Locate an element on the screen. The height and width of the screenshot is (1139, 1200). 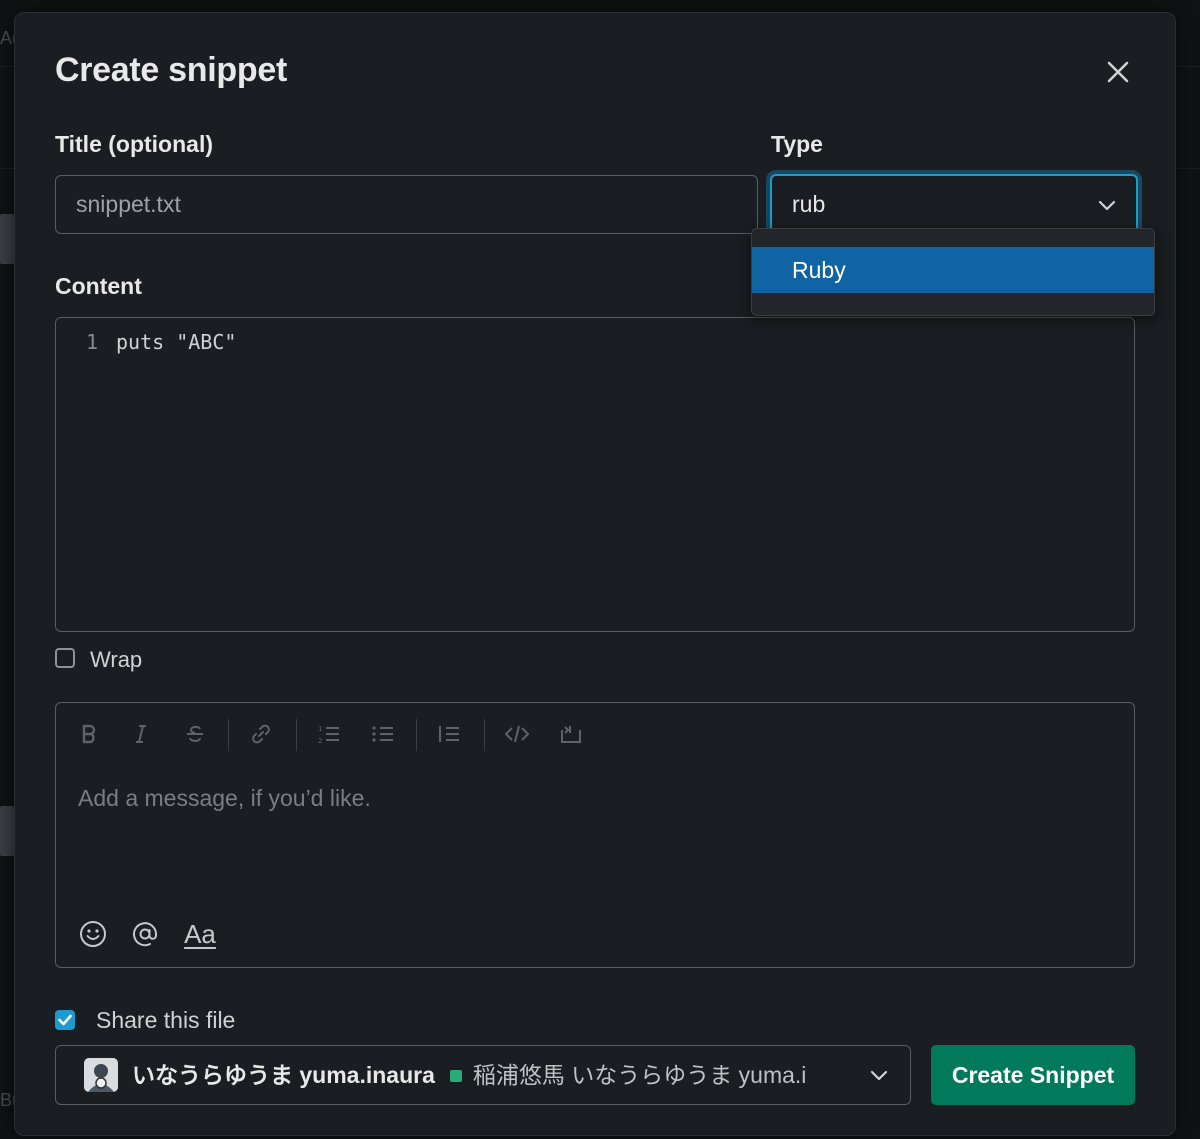
bold-button is located at coordinates (89, 734).